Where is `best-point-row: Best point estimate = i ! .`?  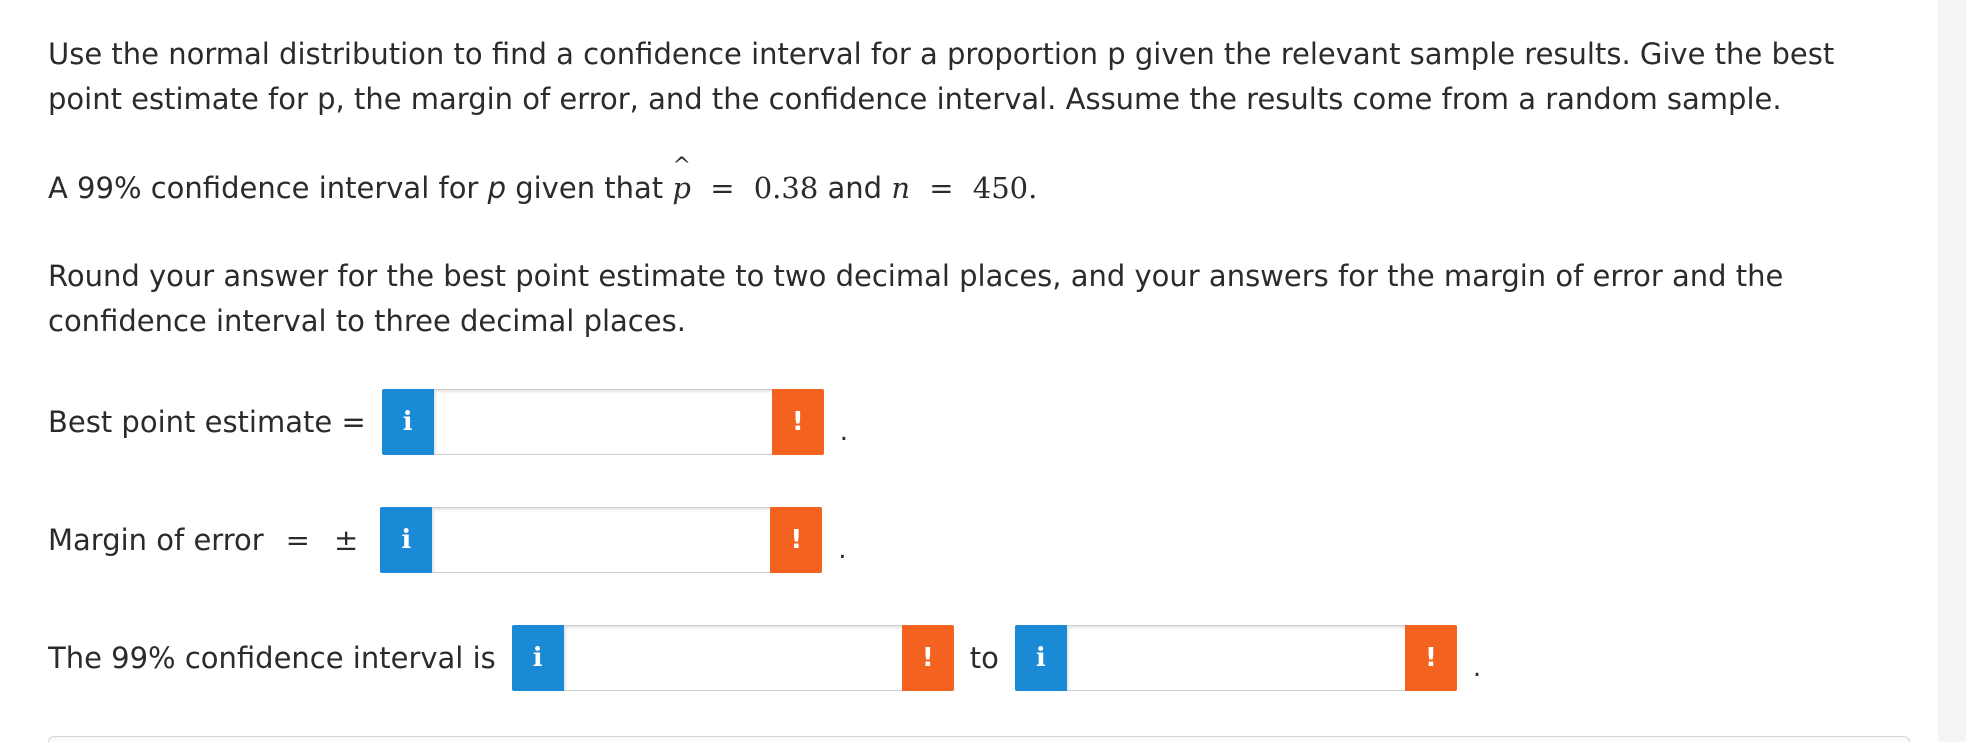
best-point-row: Best point estimate = i ! . is located at coordinates (448, 422).